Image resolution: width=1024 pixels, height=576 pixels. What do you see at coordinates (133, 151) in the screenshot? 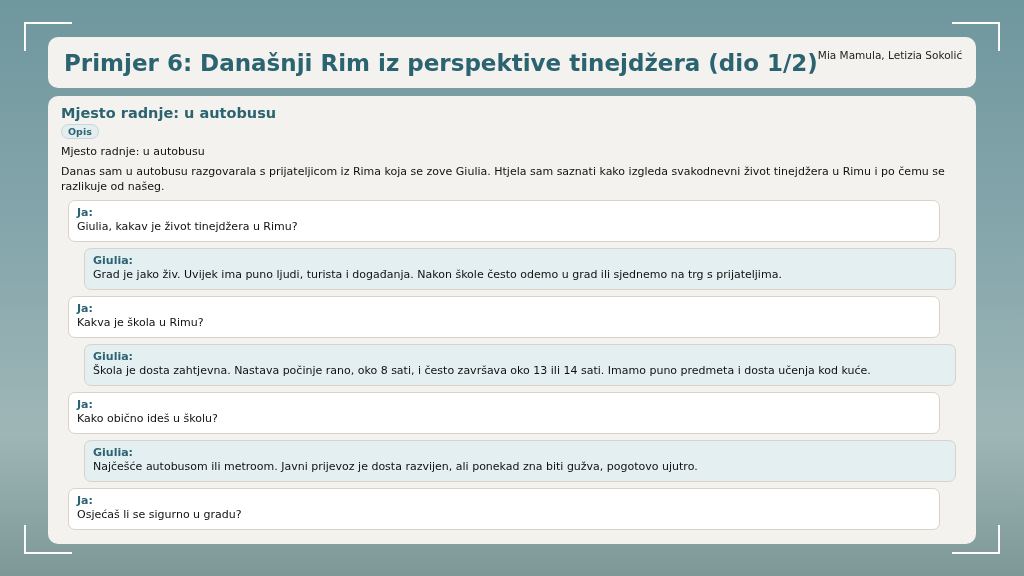
I see `setting-text: Mjesto radnje: u autobusu` at bounding box center [133, 151].